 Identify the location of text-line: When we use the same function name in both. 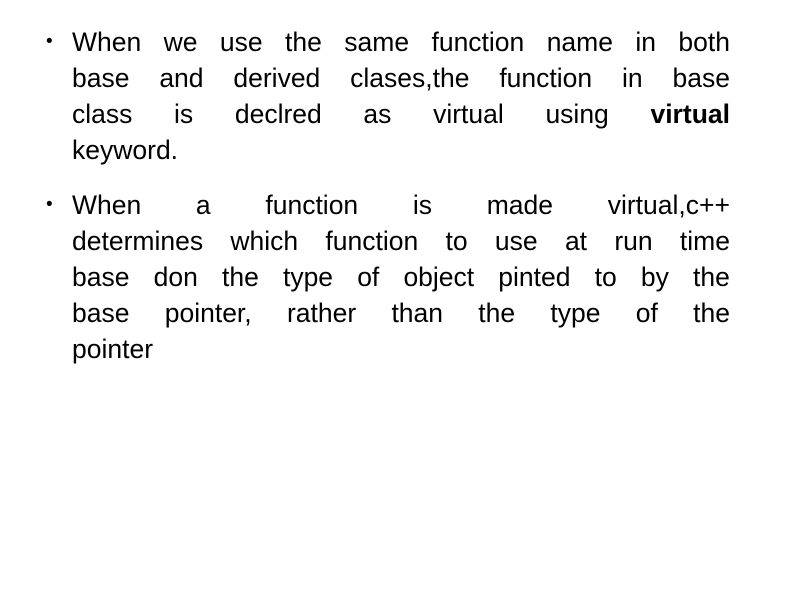
(401, 42).